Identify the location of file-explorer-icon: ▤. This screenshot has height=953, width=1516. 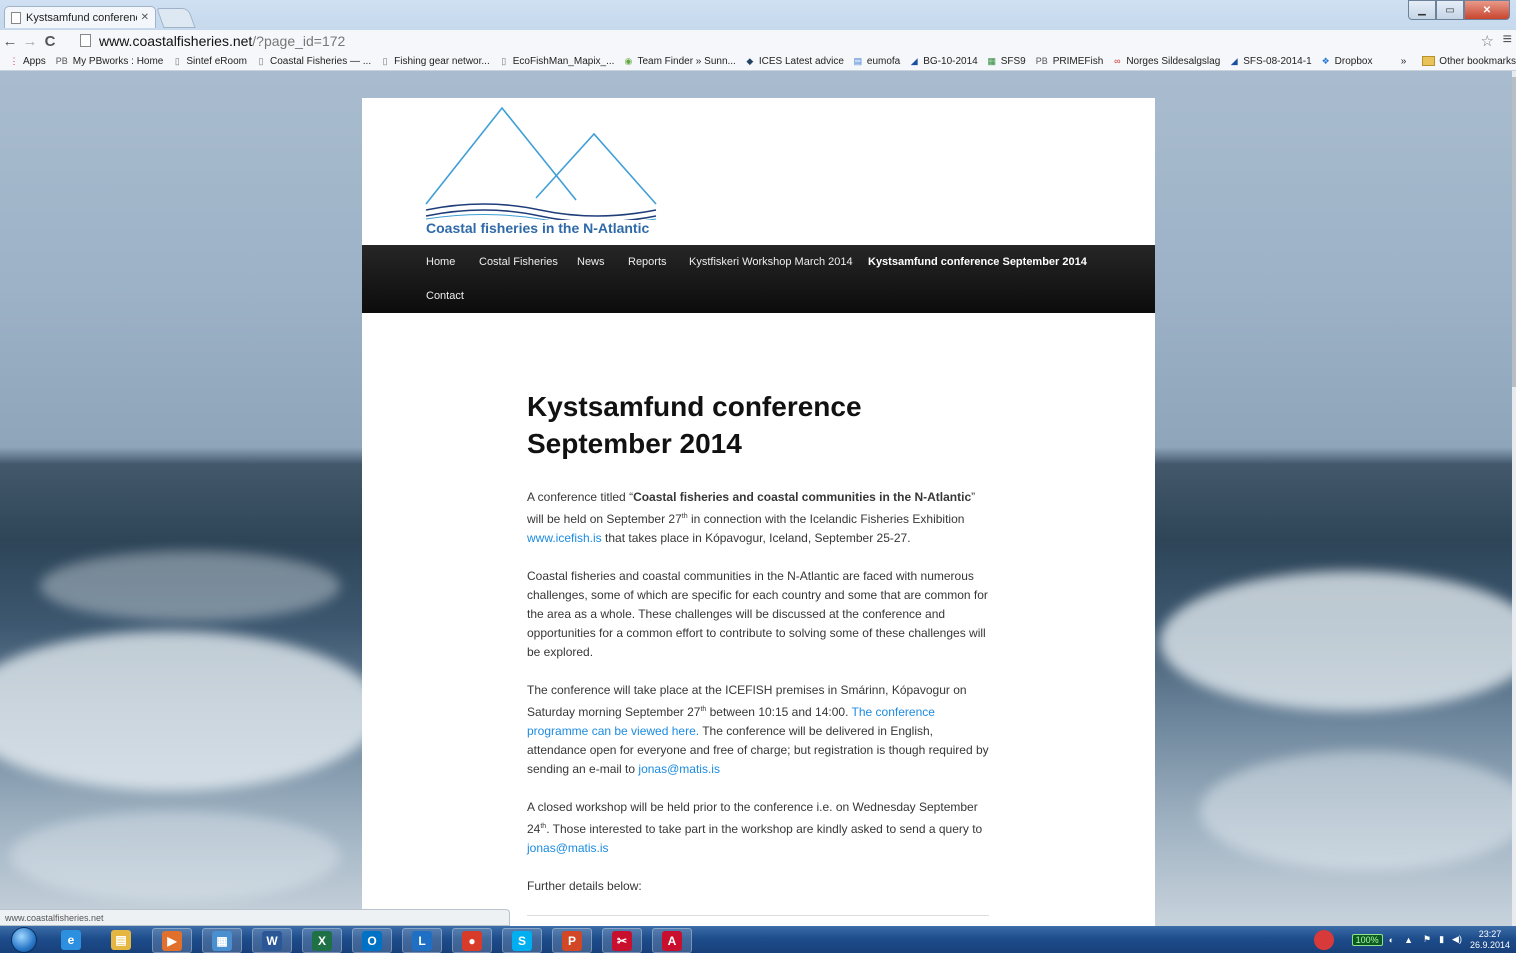
(121, 939).